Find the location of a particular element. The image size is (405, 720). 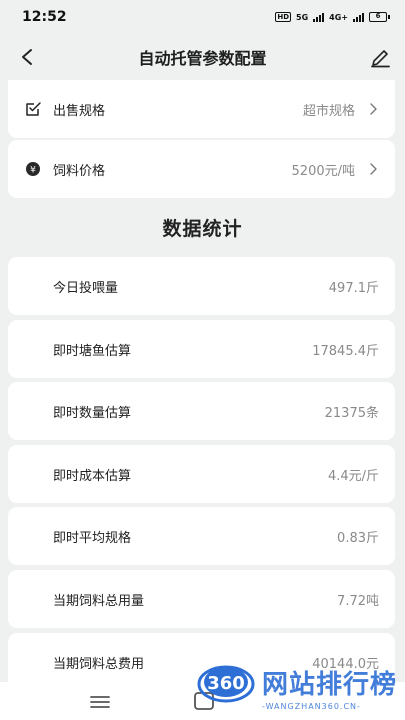

stat-row-avg-spec: 即时平均规格 0.83斤 is located at coordinates (201, 536).